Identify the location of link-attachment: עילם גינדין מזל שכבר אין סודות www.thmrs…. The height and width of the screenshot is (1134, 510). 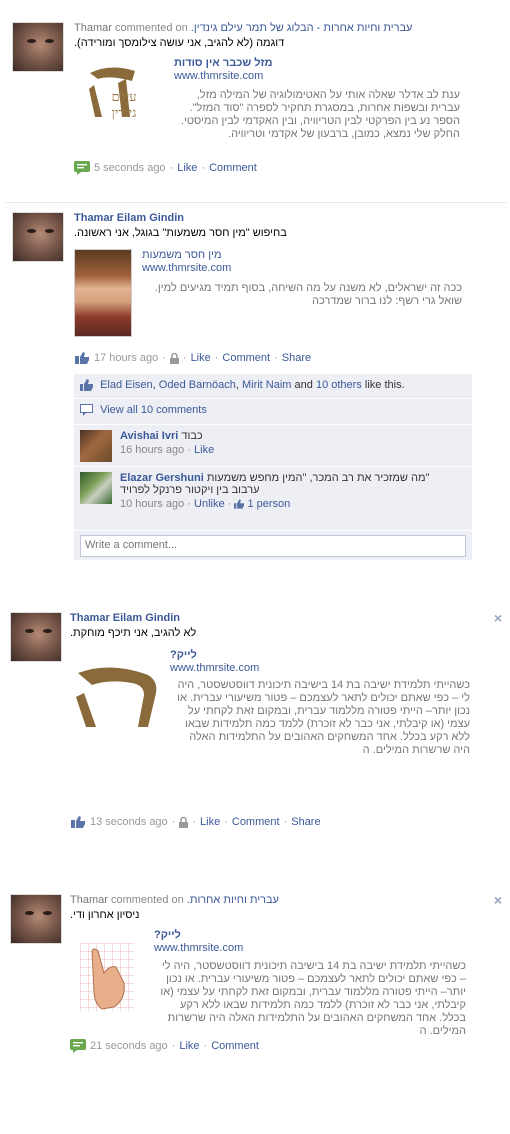
(274, 107).